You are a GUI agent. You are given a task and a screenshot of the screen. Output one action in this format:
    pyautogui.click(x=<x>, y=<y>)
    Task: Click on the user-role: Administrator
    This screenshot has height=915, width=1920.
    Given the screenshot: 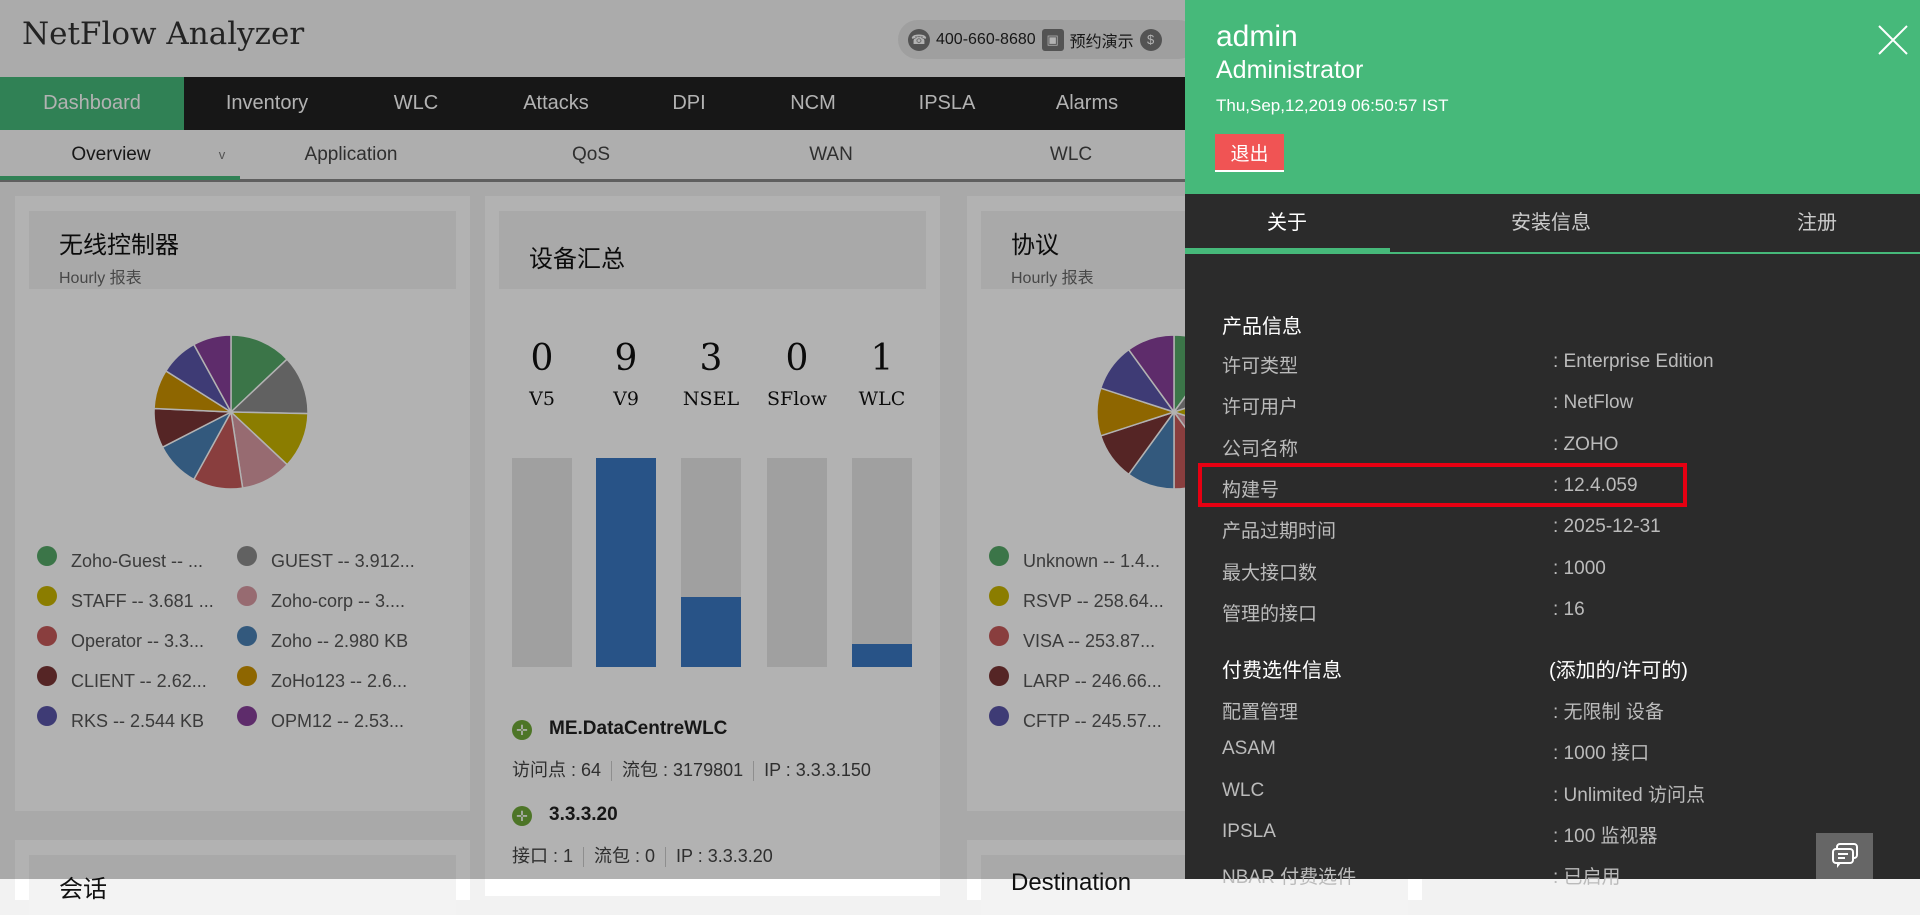 What is the action you would take?
    pyautogui.click(x=1290, y=70)
    